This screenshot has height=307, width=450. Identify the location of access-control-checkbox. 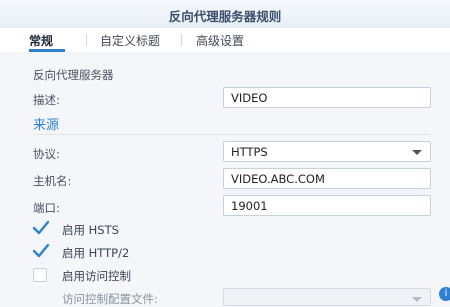
(40, 275).